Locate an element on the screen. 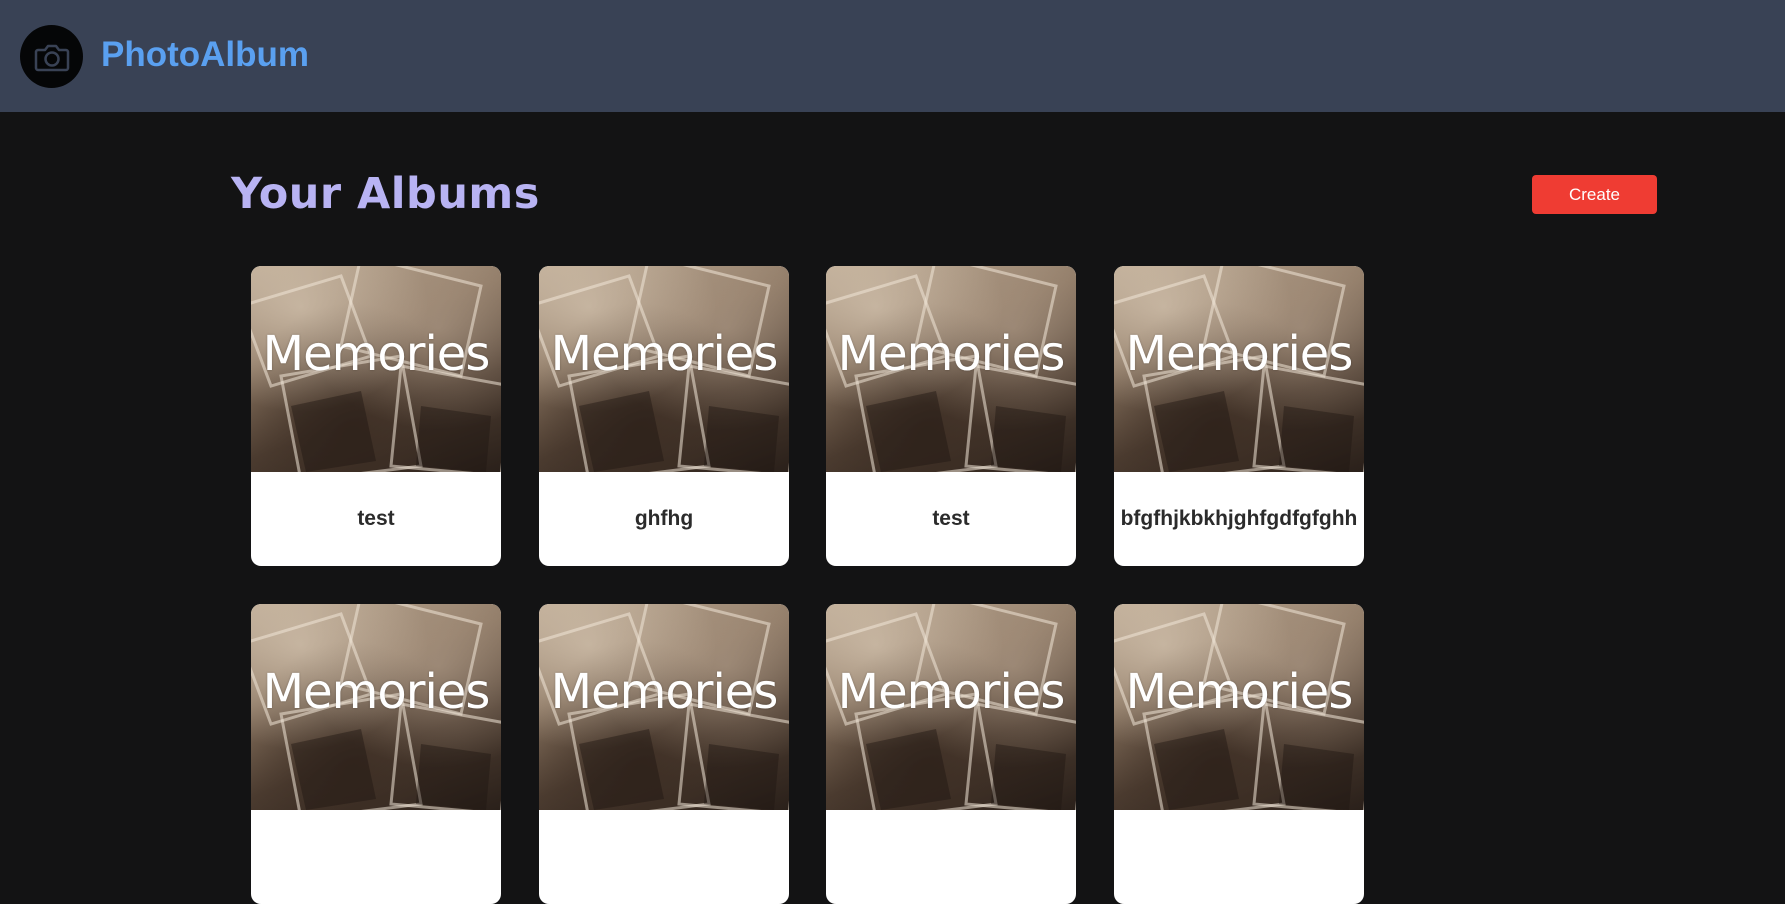 This screenshot has height=904, width=1785. album-card: Memories bfgfhjkbkhjghfgdfgfghh is located at coordinates (1239, 416).